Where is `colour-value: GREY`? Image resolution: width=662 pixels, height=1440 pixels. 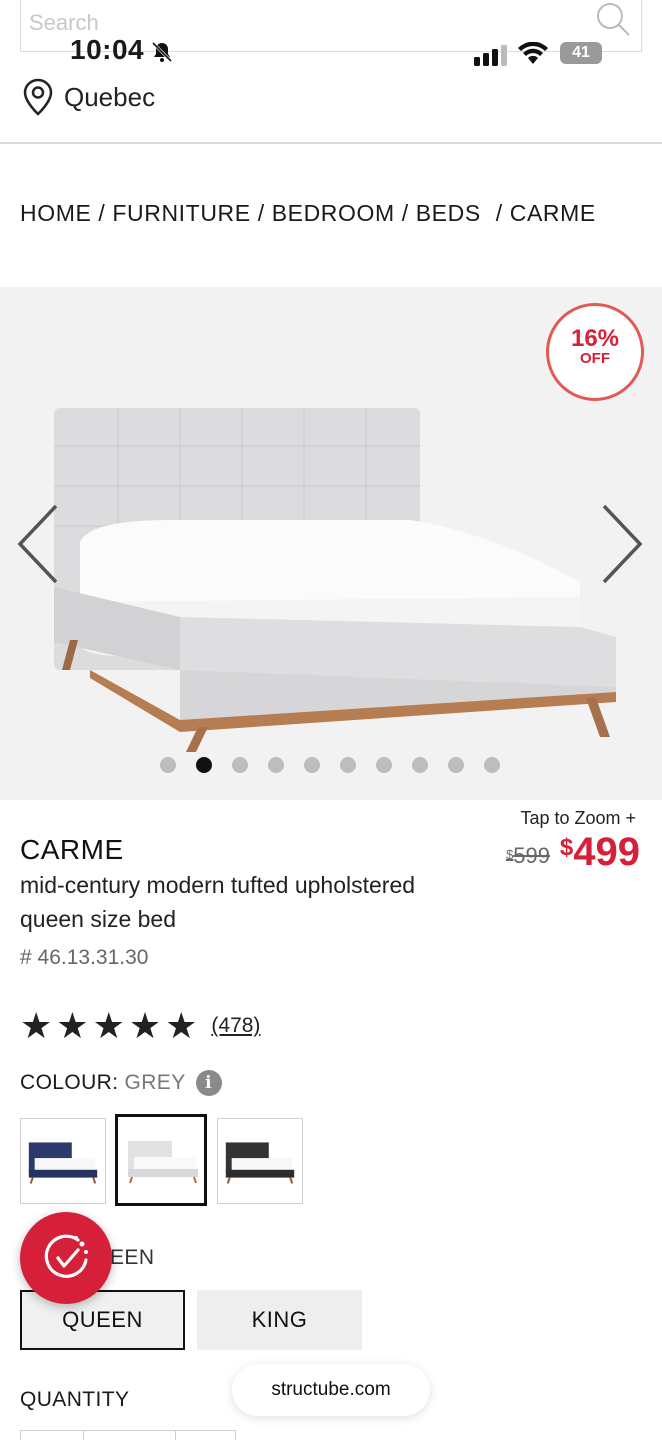 colour-value: GREY is located at coordinates (155, 1082).